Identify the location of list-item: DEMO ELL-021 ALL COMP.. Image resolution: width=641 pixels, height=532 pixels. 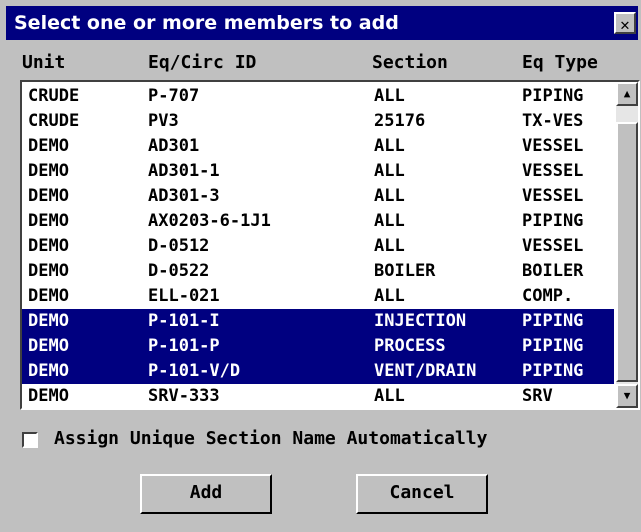
(318, 296).